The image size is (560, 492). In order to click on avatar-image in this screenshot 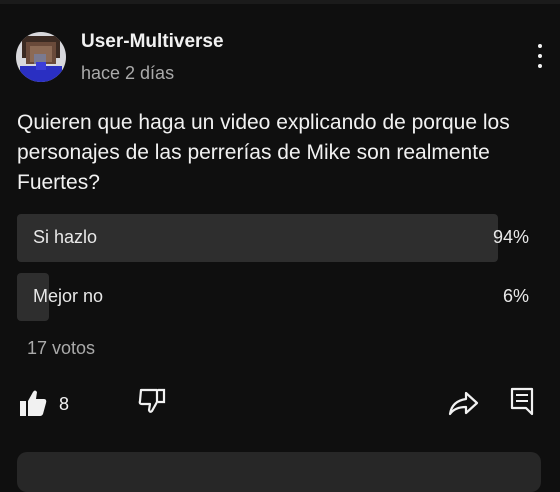, I will do `click(41, 57)`.